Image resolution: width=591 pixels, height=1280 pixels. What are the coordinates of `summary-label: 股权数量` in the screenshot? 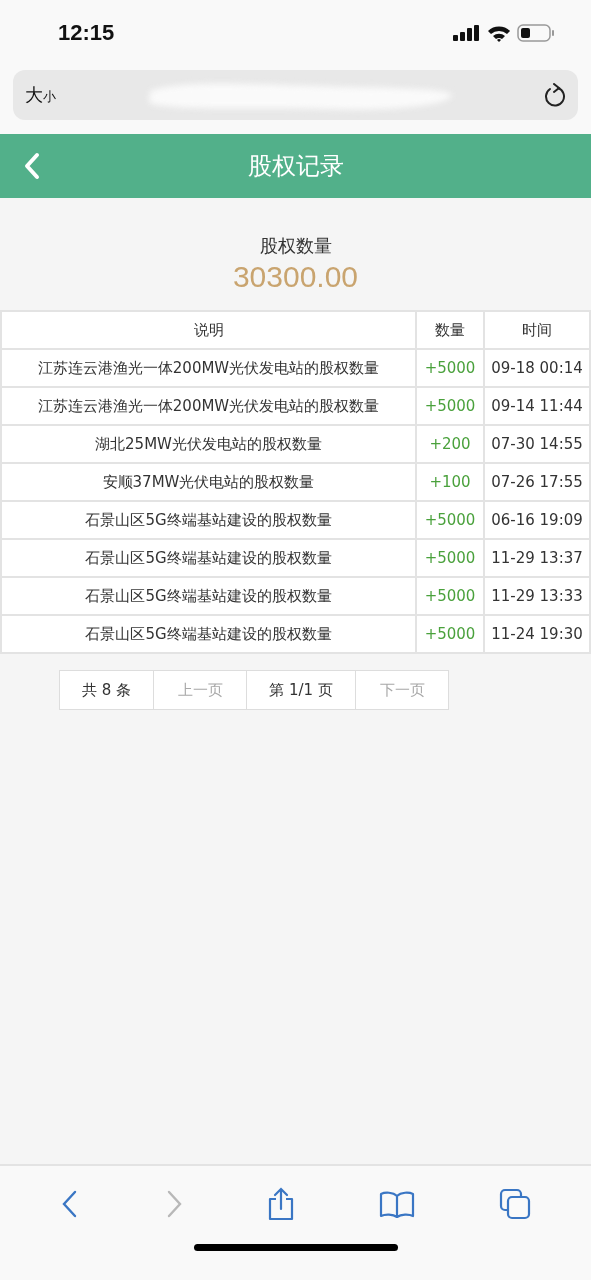 It's located at (295, 246).